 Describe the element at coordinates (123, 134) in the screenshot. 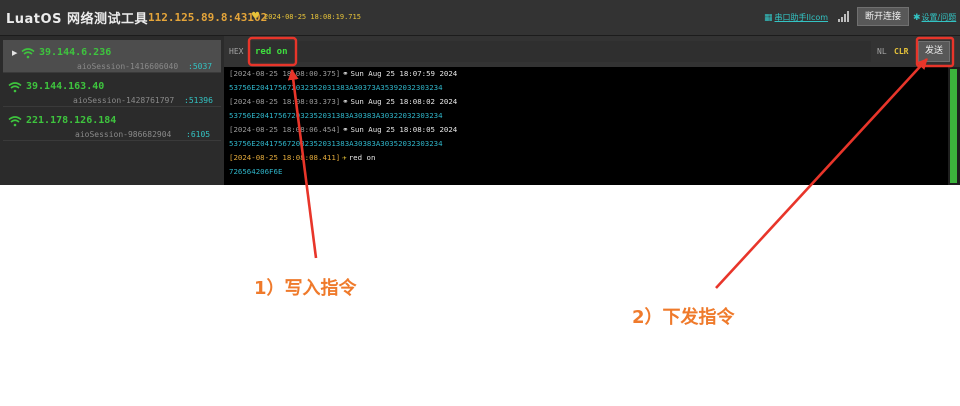

I see `session-id: aioSession-986682904` at that location.